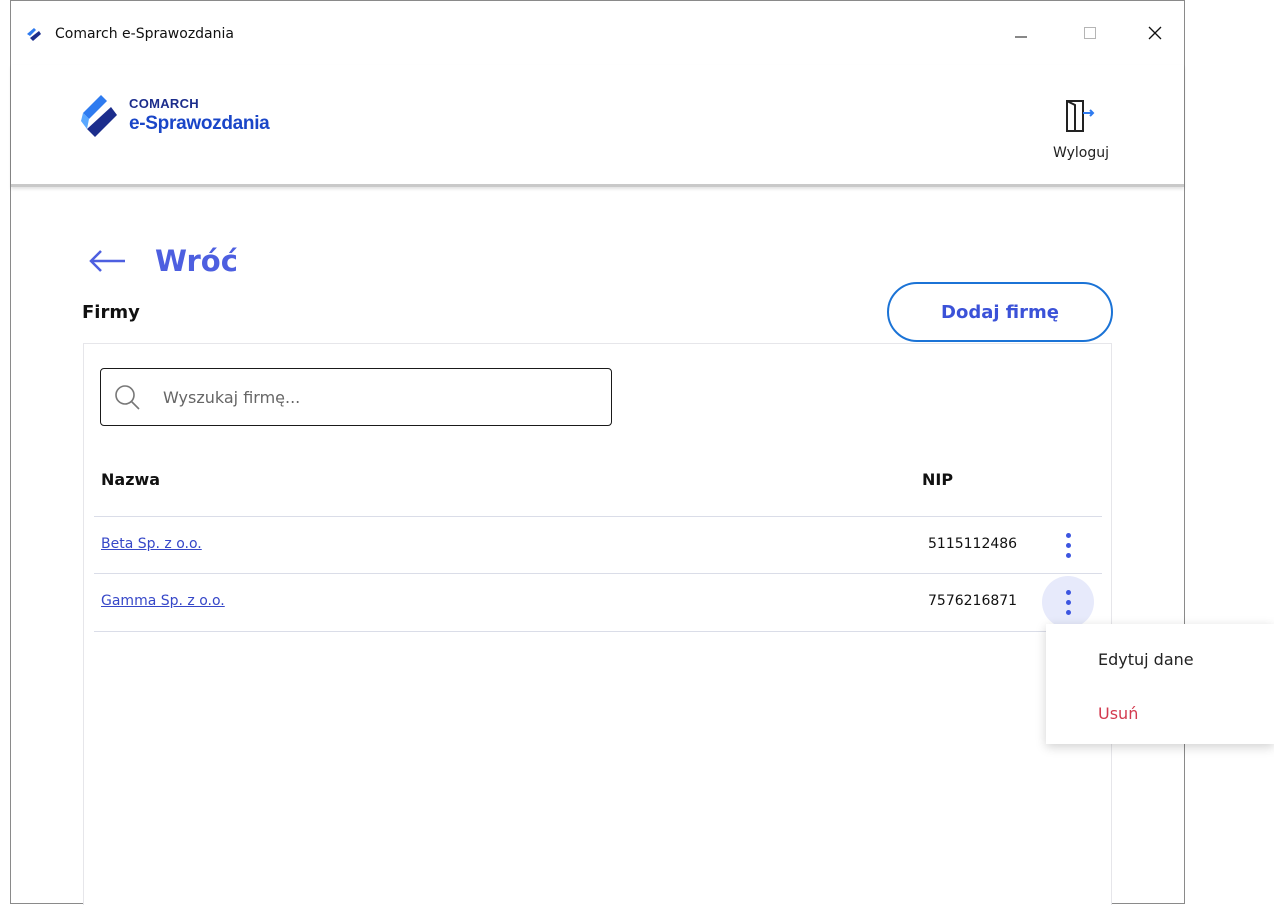 The height and width of the screenshot is (905, 1274). Describe the element at coordinates (597, 33) in the screenshot. I see `title-bar: Comarch e-Sprawozdania` at that location.